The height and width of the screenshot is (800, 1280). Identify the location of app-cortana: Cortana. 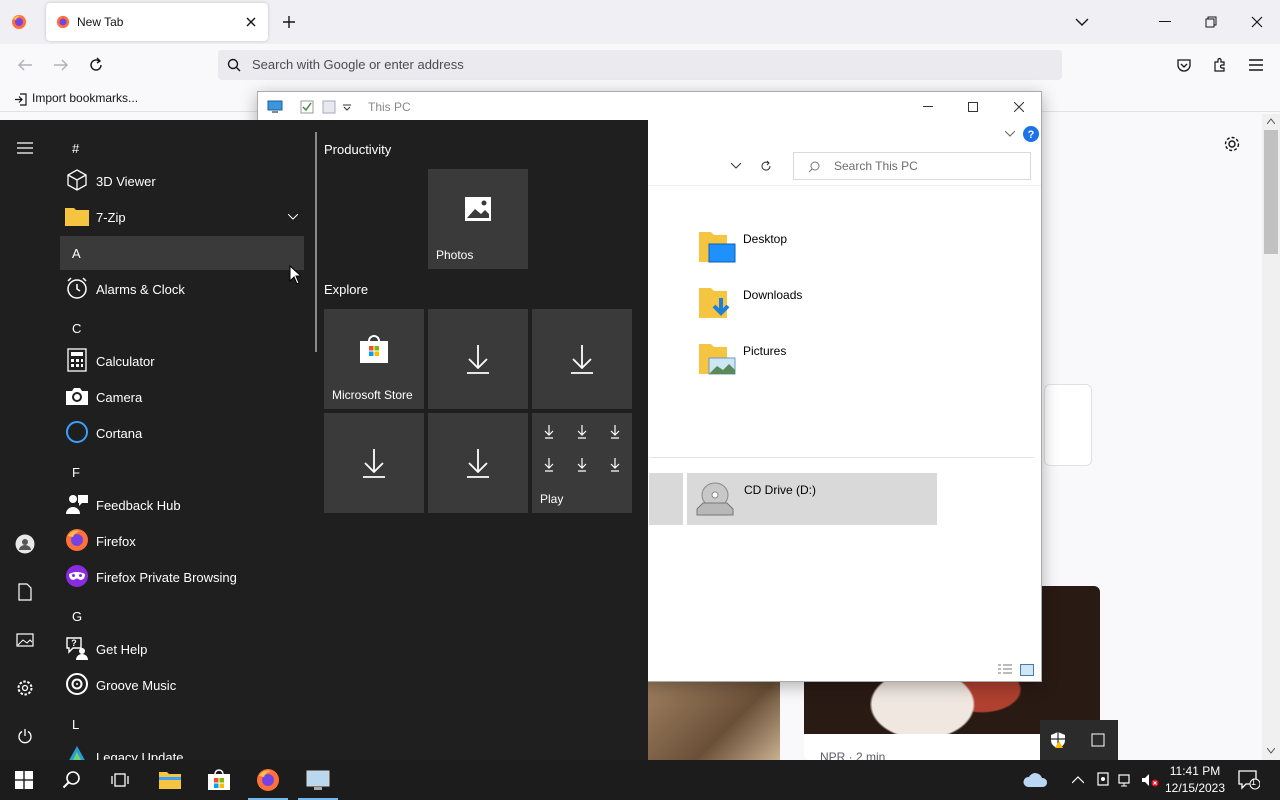
(182, 433).